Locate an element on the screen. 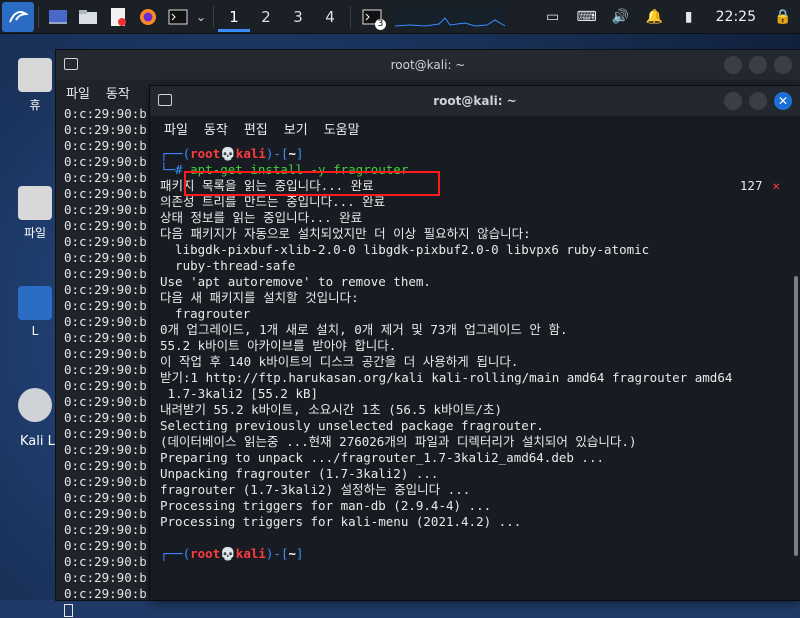 The image size is (800, 618). kali-menu-button is located at coordinates (18, 16).